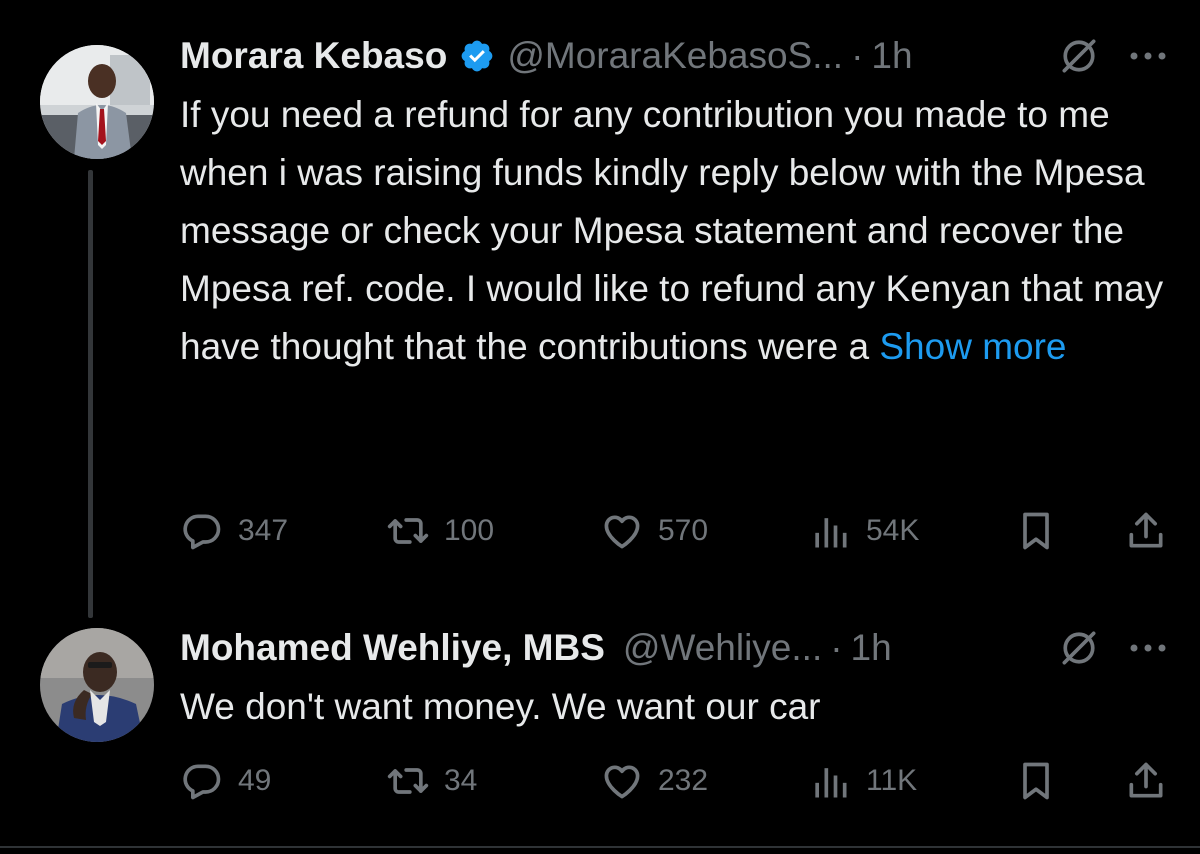 This screenshot has height=854, width=1200. I want to click on avatar-mohamed-wehliye, so click(97, 685).